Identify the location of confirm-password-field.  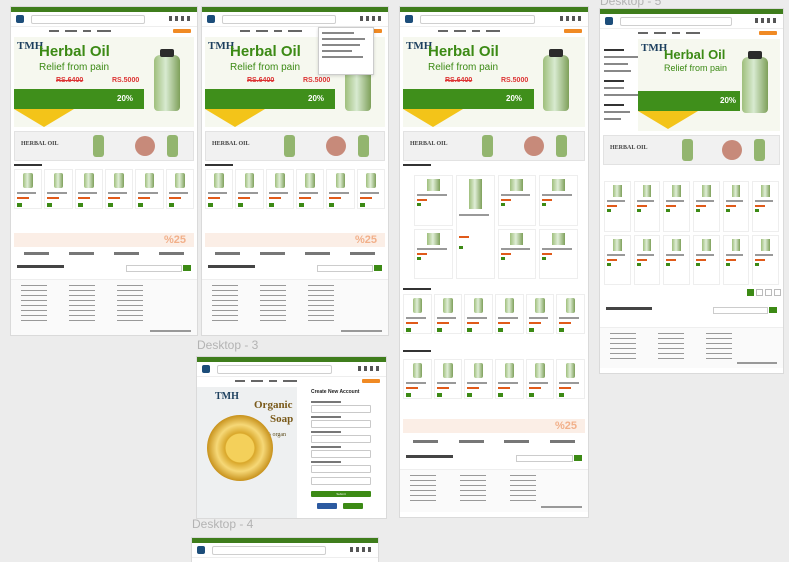
(341, 481).